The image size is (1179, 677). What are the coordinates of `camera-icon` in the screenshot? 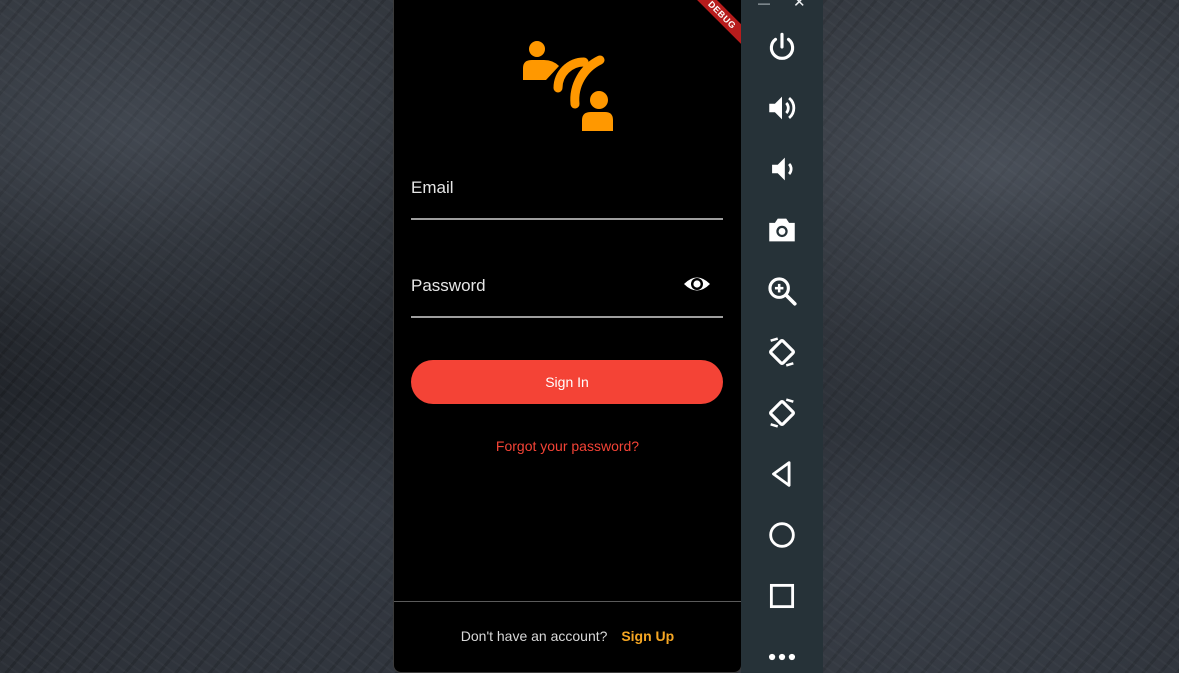 It's located at (782, 230).